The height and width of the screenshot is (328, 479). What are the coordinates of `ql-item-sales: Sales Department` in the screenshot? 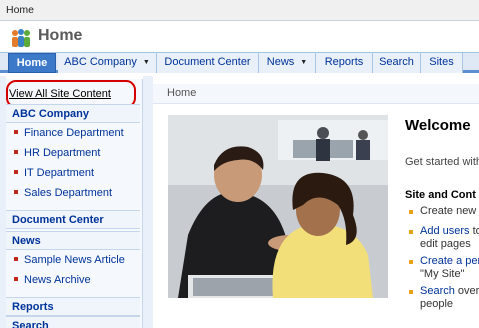 It's located at (63, 193).